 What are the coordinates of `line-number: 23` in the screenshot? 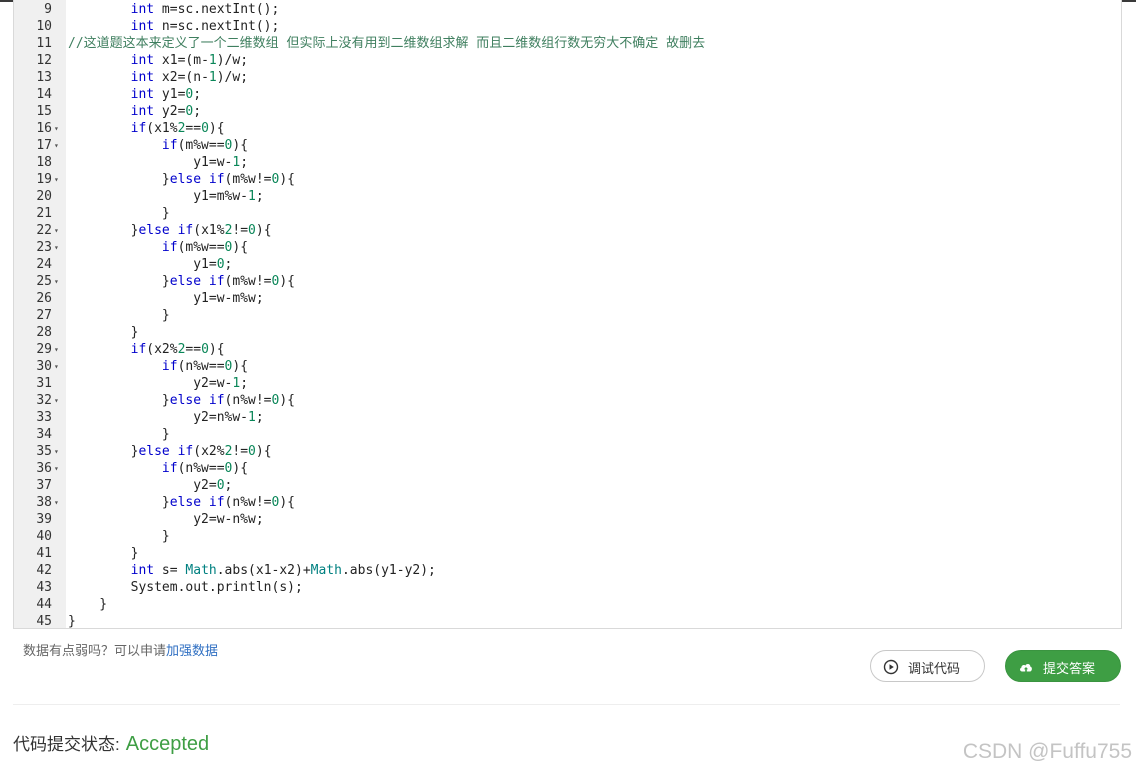 It's located at (44, 247).